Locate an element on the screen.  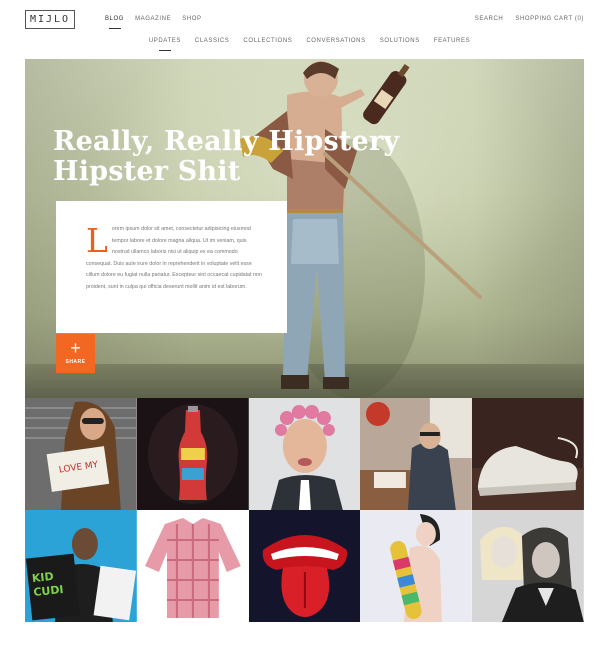
hero-title: Really, Really Hipstery Hipster Shit is located at coordinates (233, 157).